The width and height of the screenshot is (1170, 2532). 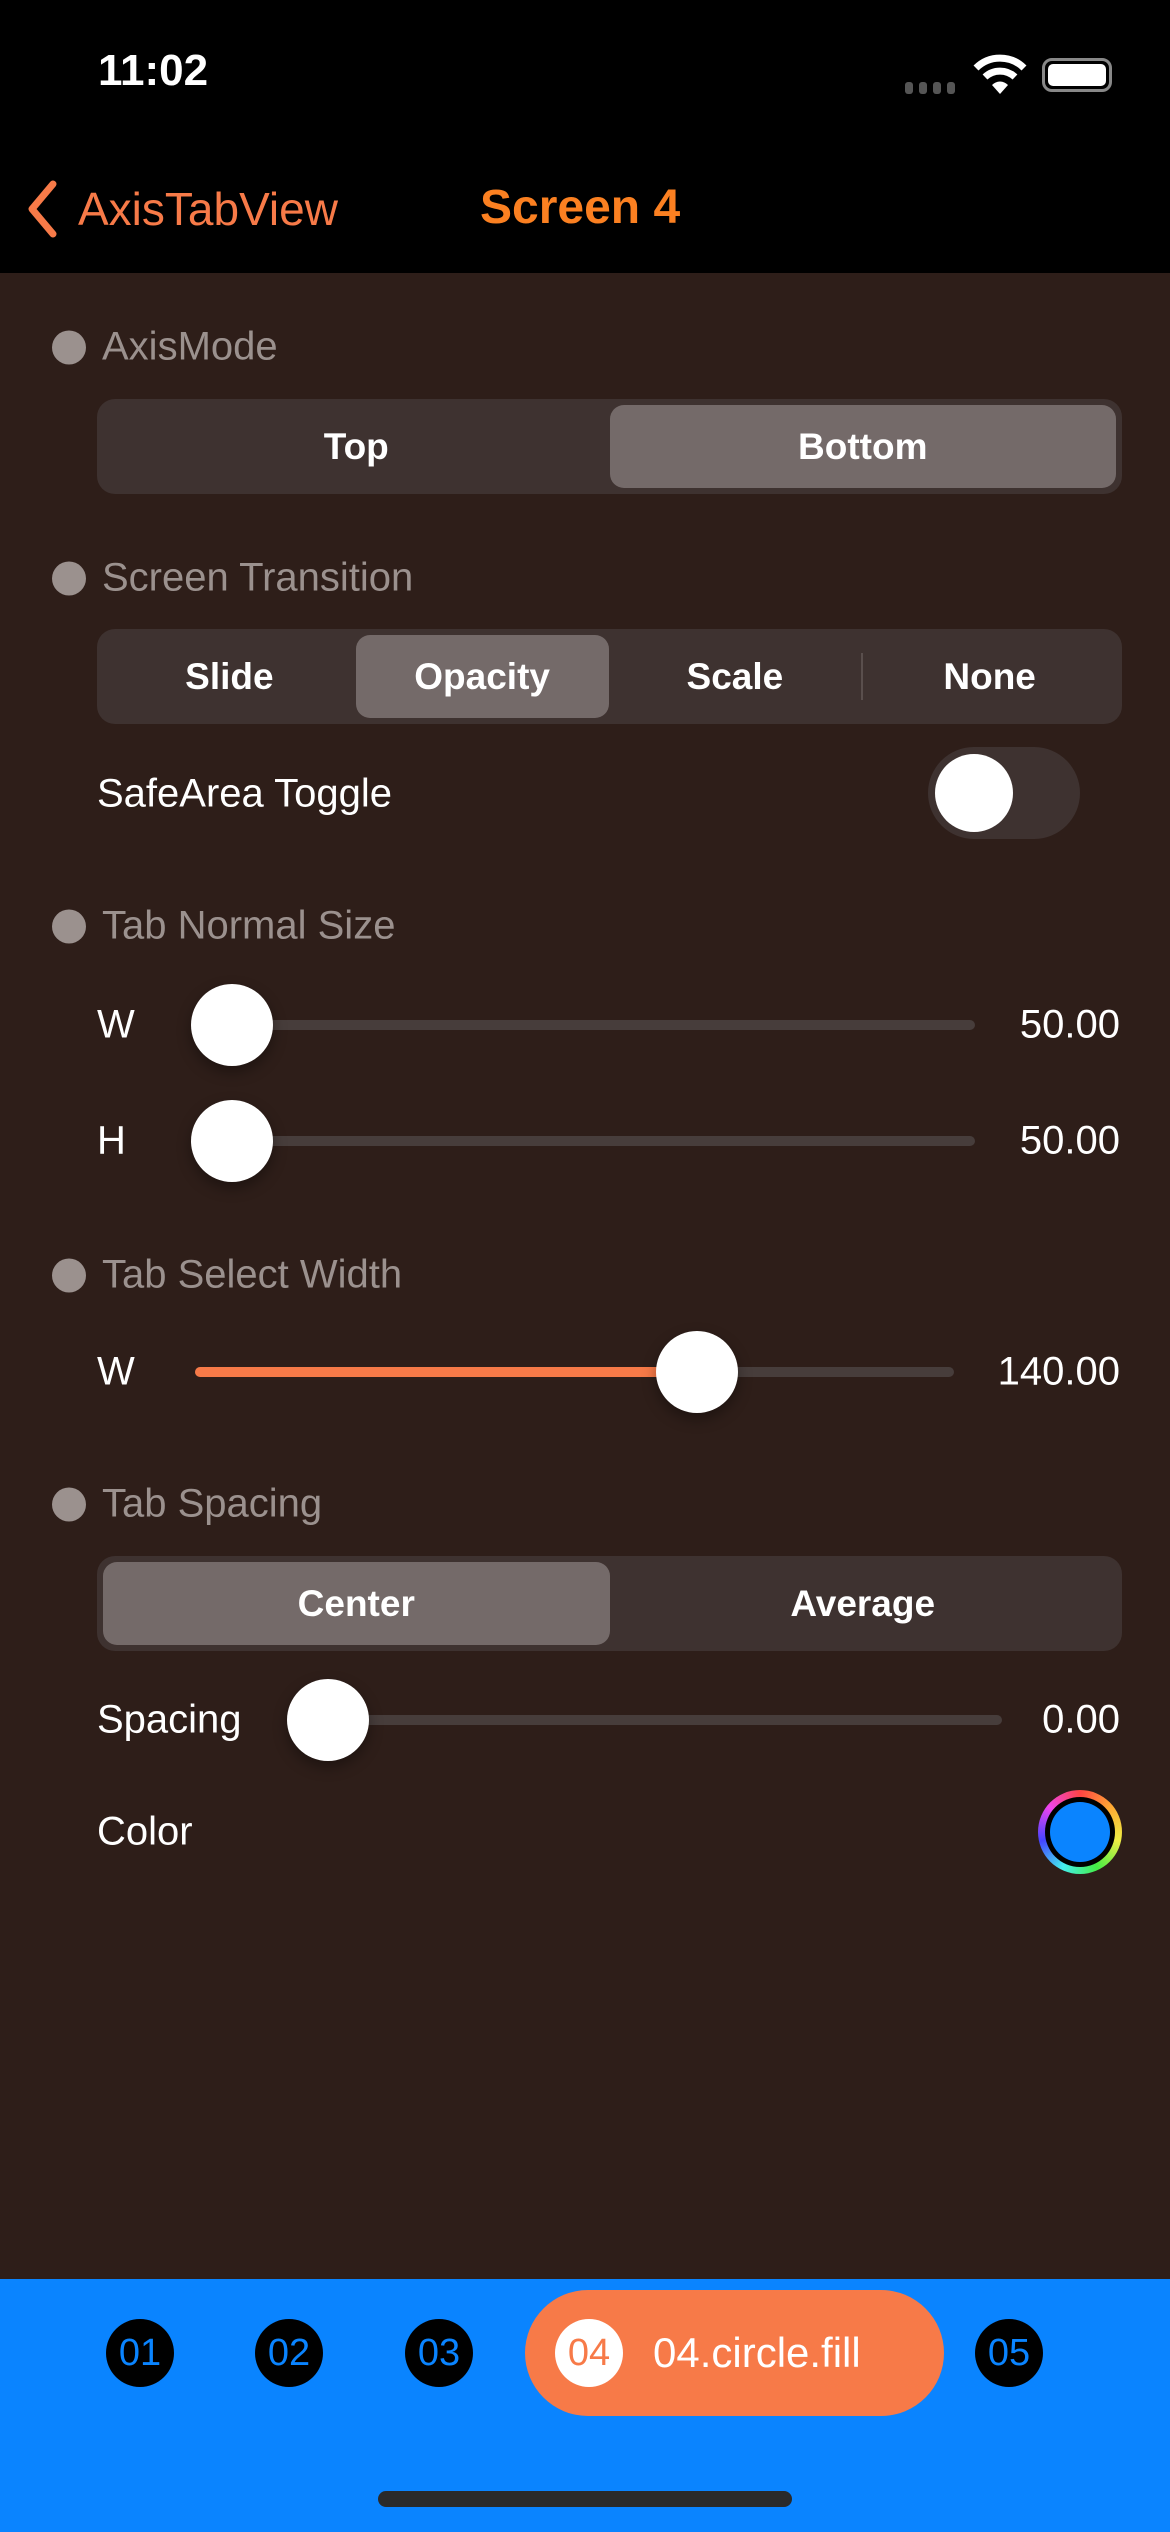 I want to click on normal-height-value: 50.00, so click(x=1069, y=1140).